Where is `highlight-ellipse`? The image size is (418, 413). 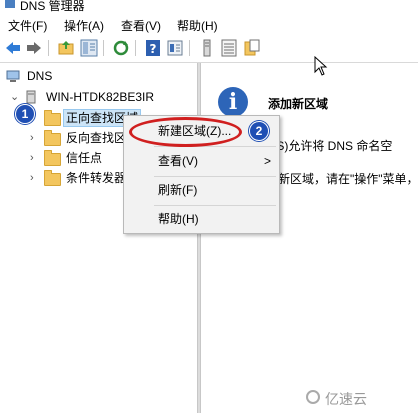 highlight-ellipse is located at coordinates (185, 132).